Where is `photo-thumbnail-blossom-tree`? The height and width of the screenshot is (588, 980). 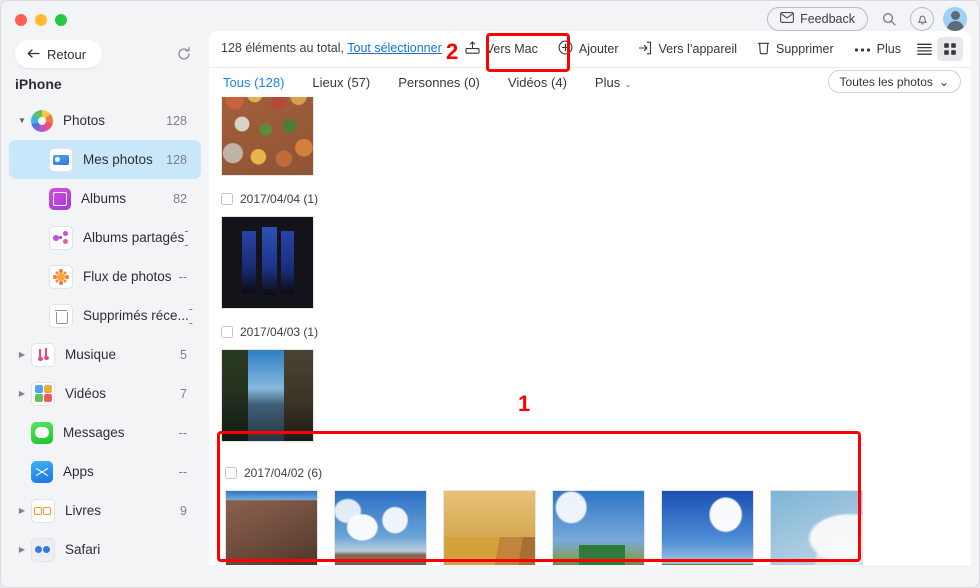 photo-thumbnail-blossom-tree is located at coordinates (816, 527).